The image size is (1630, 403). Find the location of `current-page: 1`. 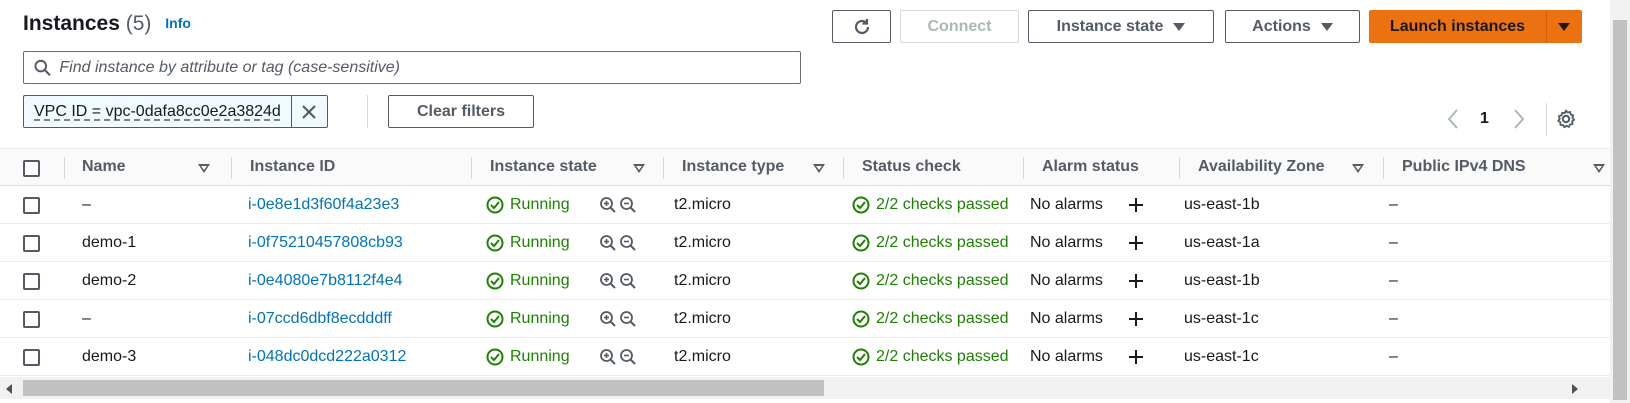

current-page: 1 is located at coordinates (1484, 119).